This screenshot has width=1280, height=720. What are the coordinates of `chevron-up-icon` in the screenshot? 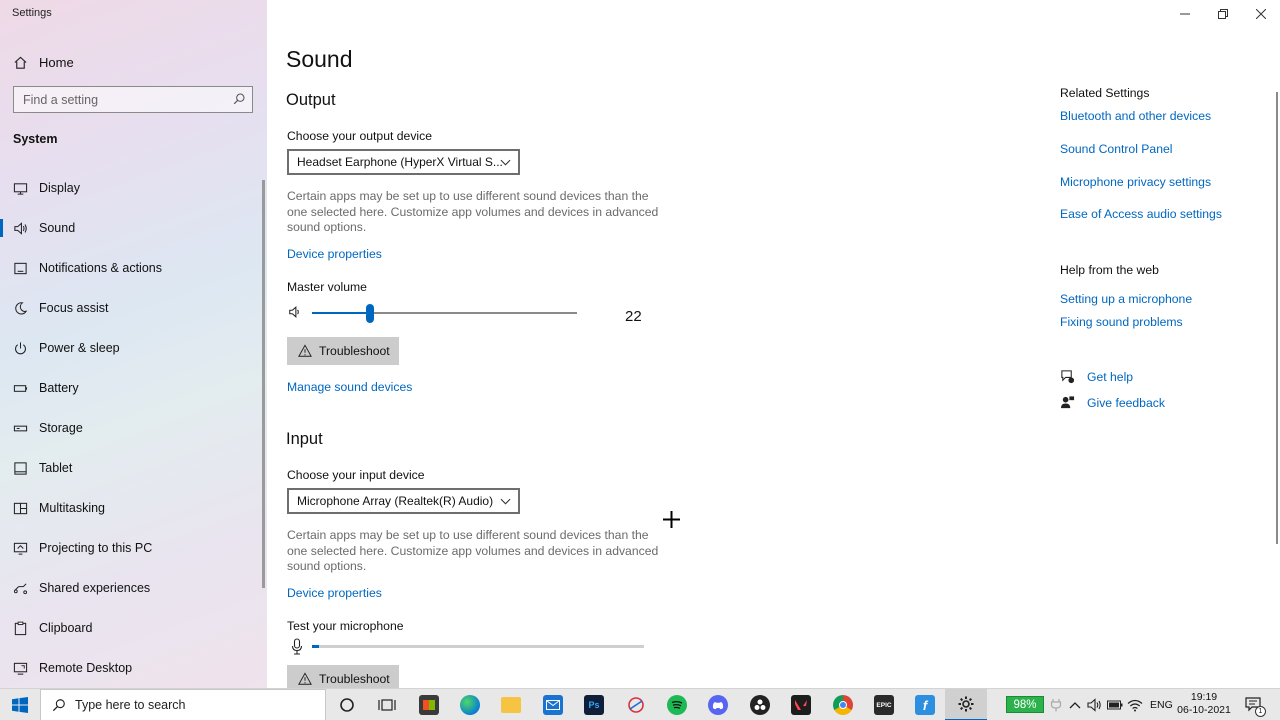 It's located at (1075, 705).